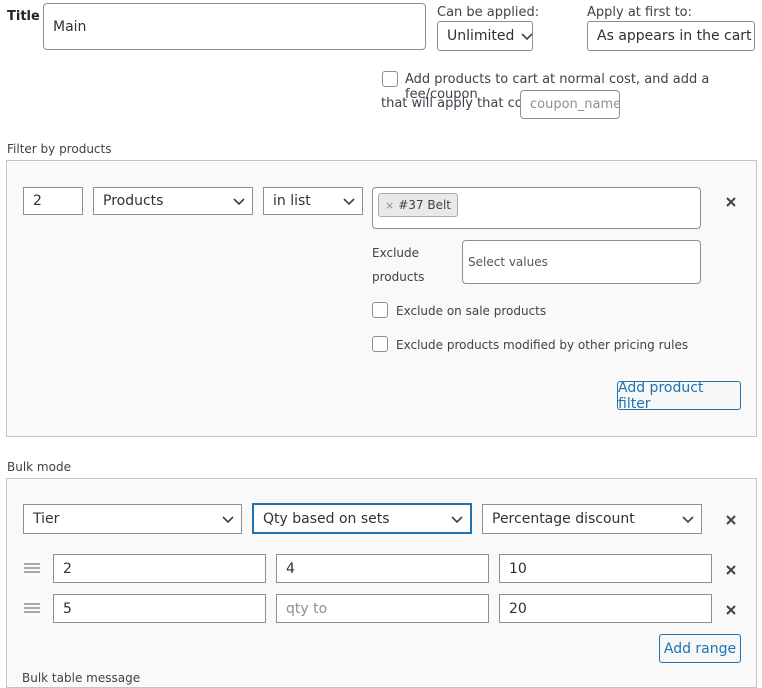  Describe the element at coordinates (382, 608) in the screenshot. I see `range-qty-to-input: qty to` at that location.